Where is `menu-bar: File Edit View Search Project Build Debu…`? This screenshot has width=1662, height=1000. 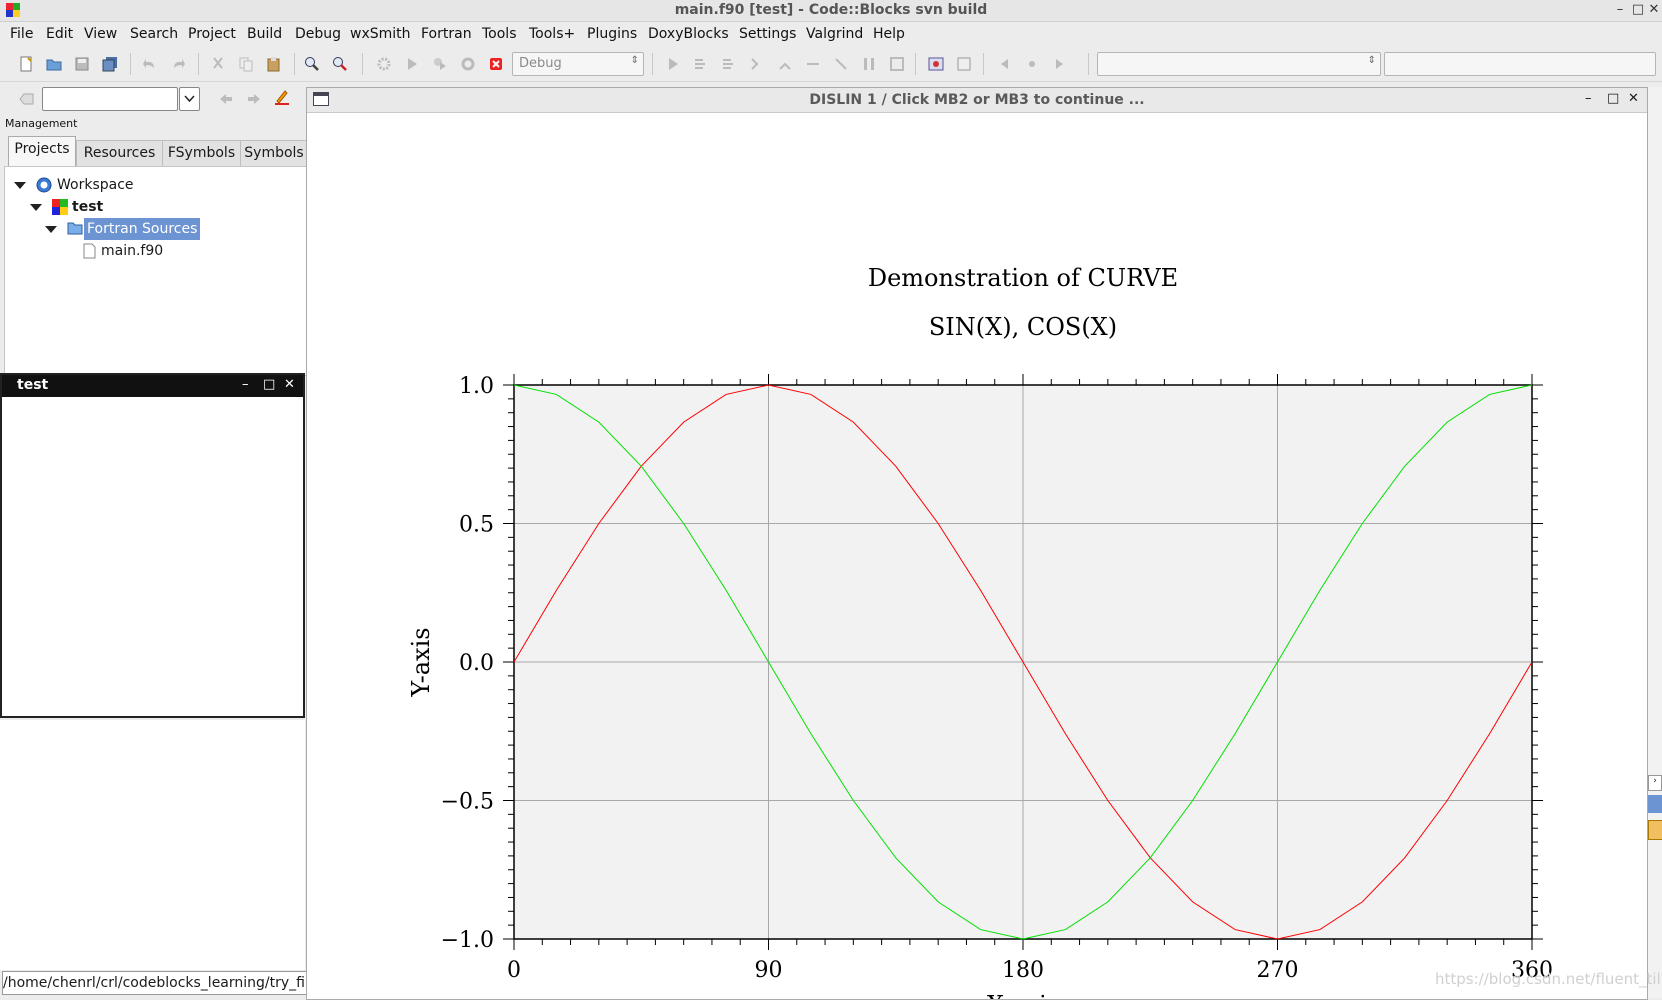
menu-bar: File Edit View Search Project Build Debu… is located at coordinates (831, 34).